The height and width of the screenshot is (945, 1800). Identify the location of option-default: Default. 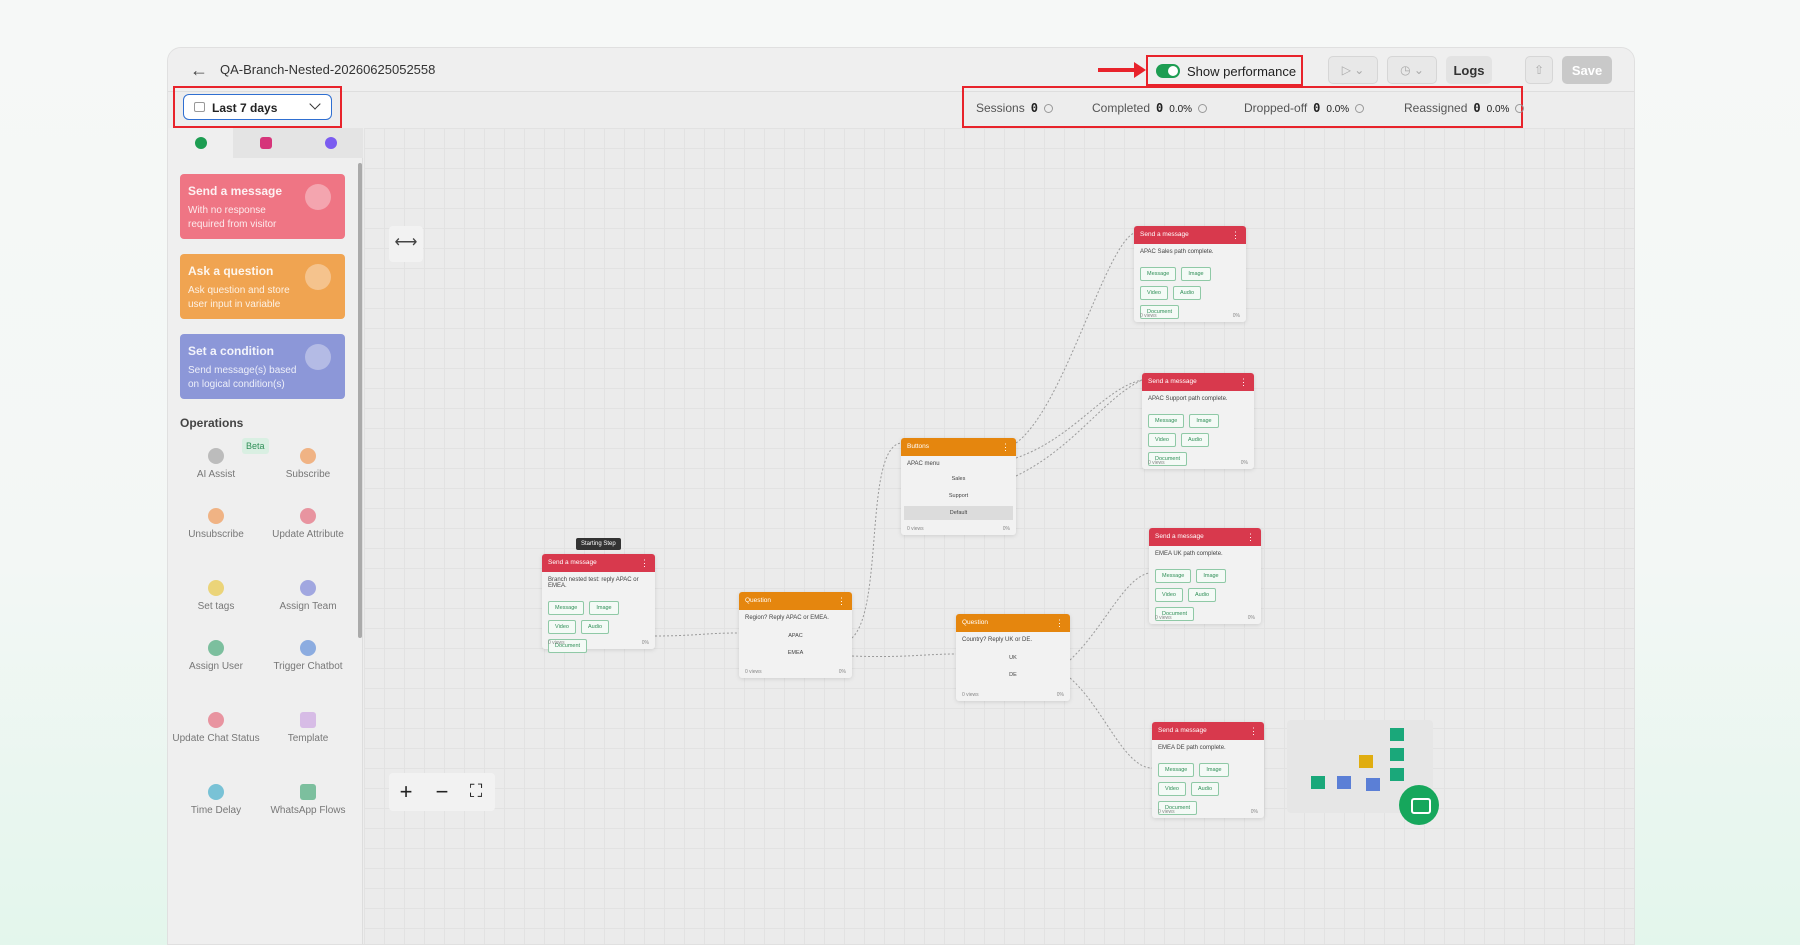
(958, 513).